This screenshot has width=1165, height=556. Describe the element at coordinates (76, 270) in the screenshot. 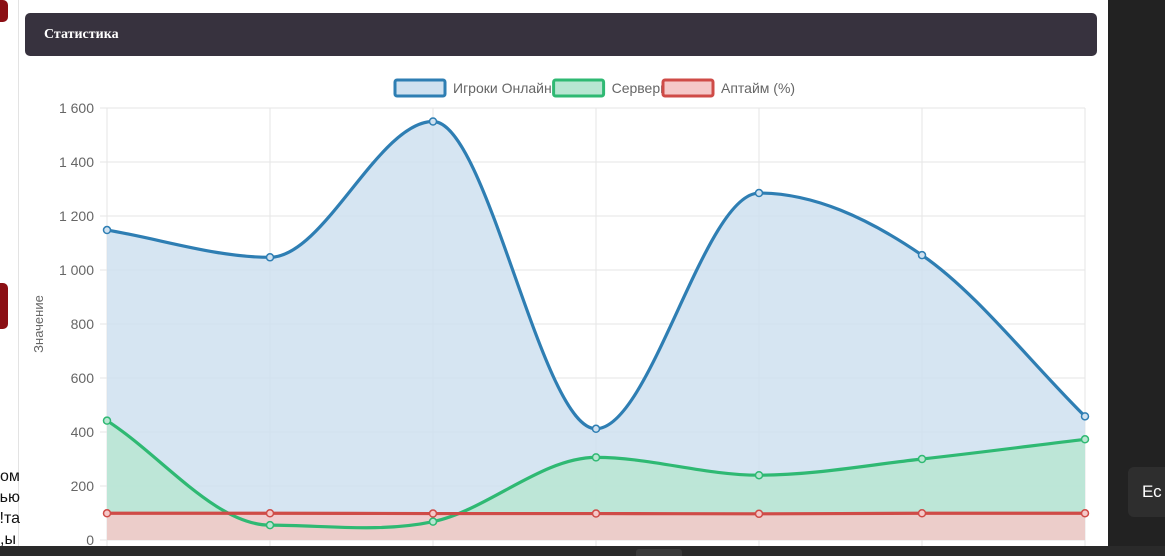

I see `y-tick-label: 1 000` at that location.